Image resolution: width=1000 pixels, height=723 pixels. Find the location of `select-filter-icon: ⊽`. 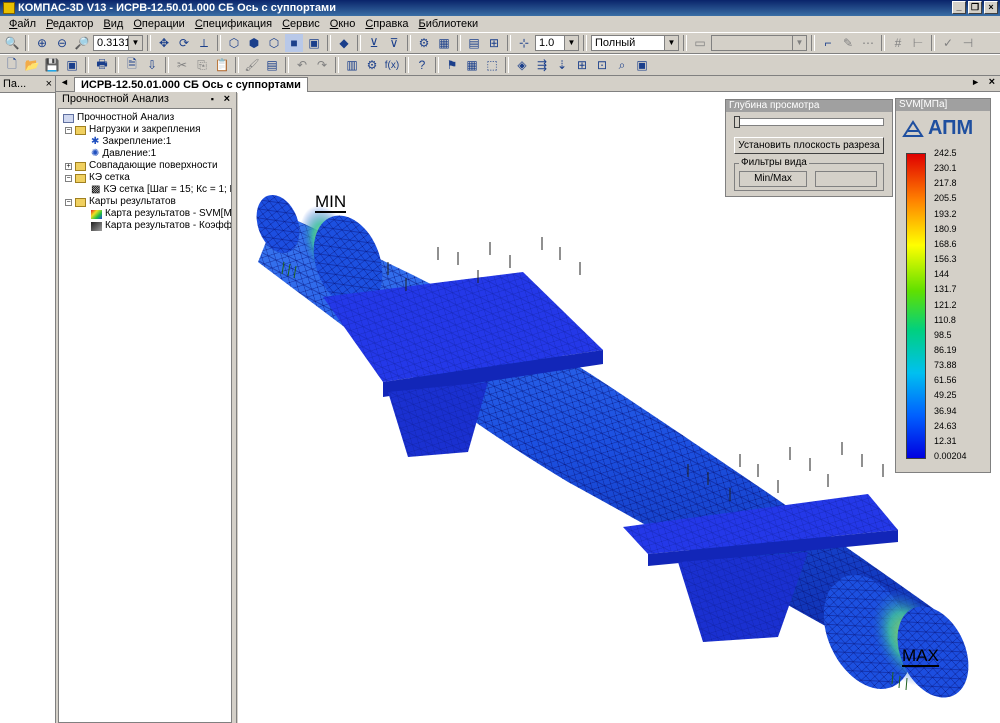

select-filter-icon: ⊽ is located at coordinates (394, 43).